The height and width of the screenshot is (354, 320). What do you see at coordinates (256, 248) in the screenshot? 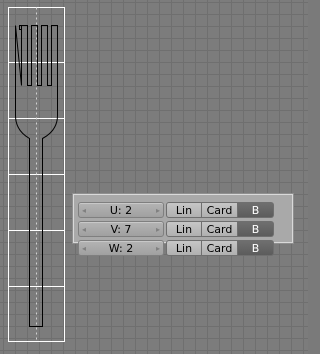
I see `w-bspline-button: B` at bounding box center [256, 248].